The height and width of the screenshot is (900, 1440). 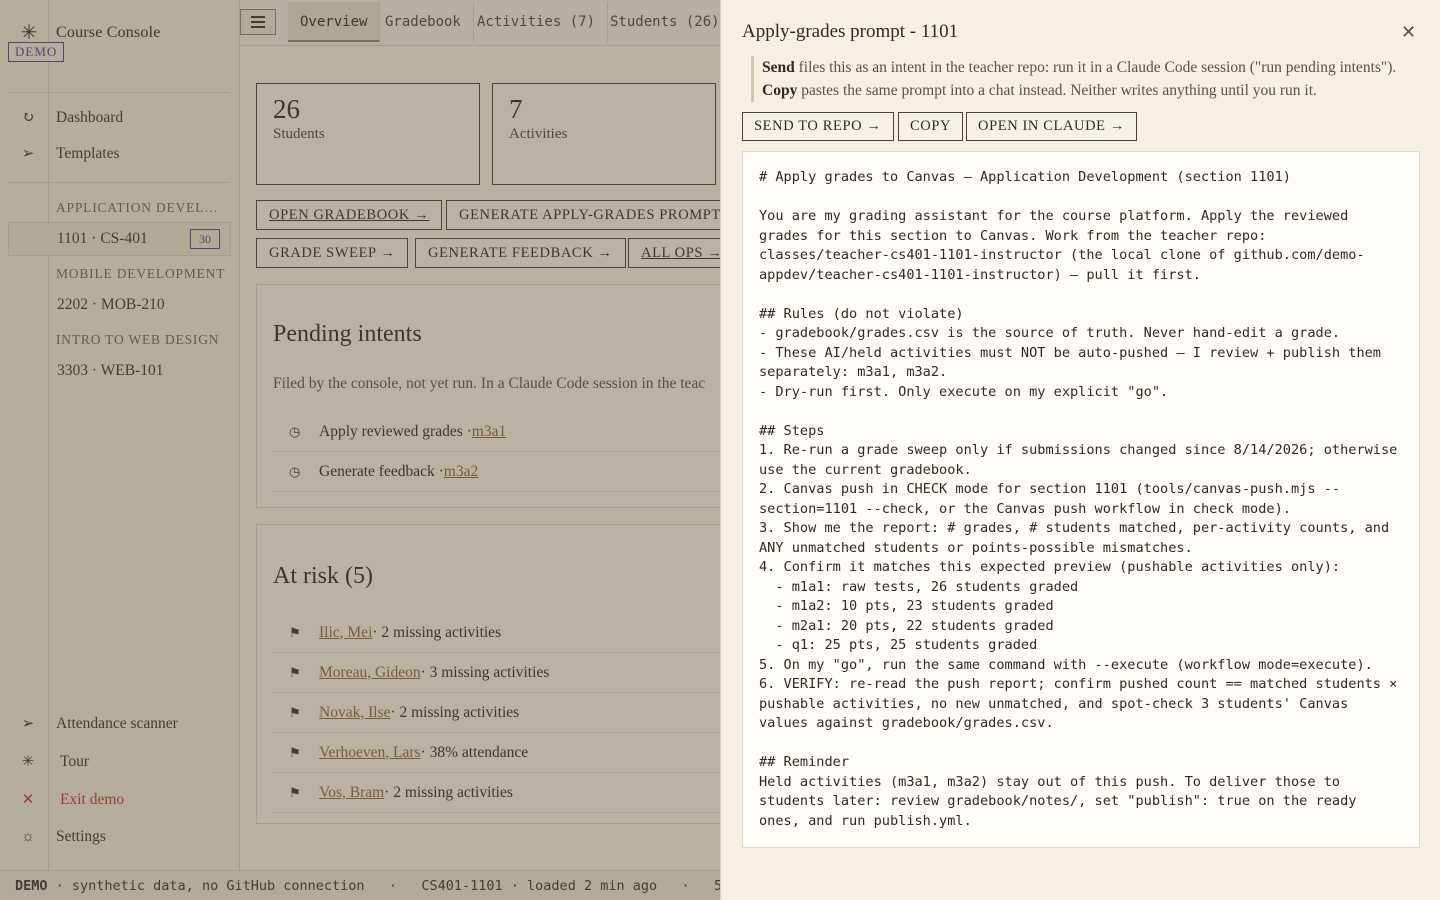 What do you see at coordinates (931, 126) in the screenshot?
I see `copy-button: COPY` at bounding box center [931, 126].